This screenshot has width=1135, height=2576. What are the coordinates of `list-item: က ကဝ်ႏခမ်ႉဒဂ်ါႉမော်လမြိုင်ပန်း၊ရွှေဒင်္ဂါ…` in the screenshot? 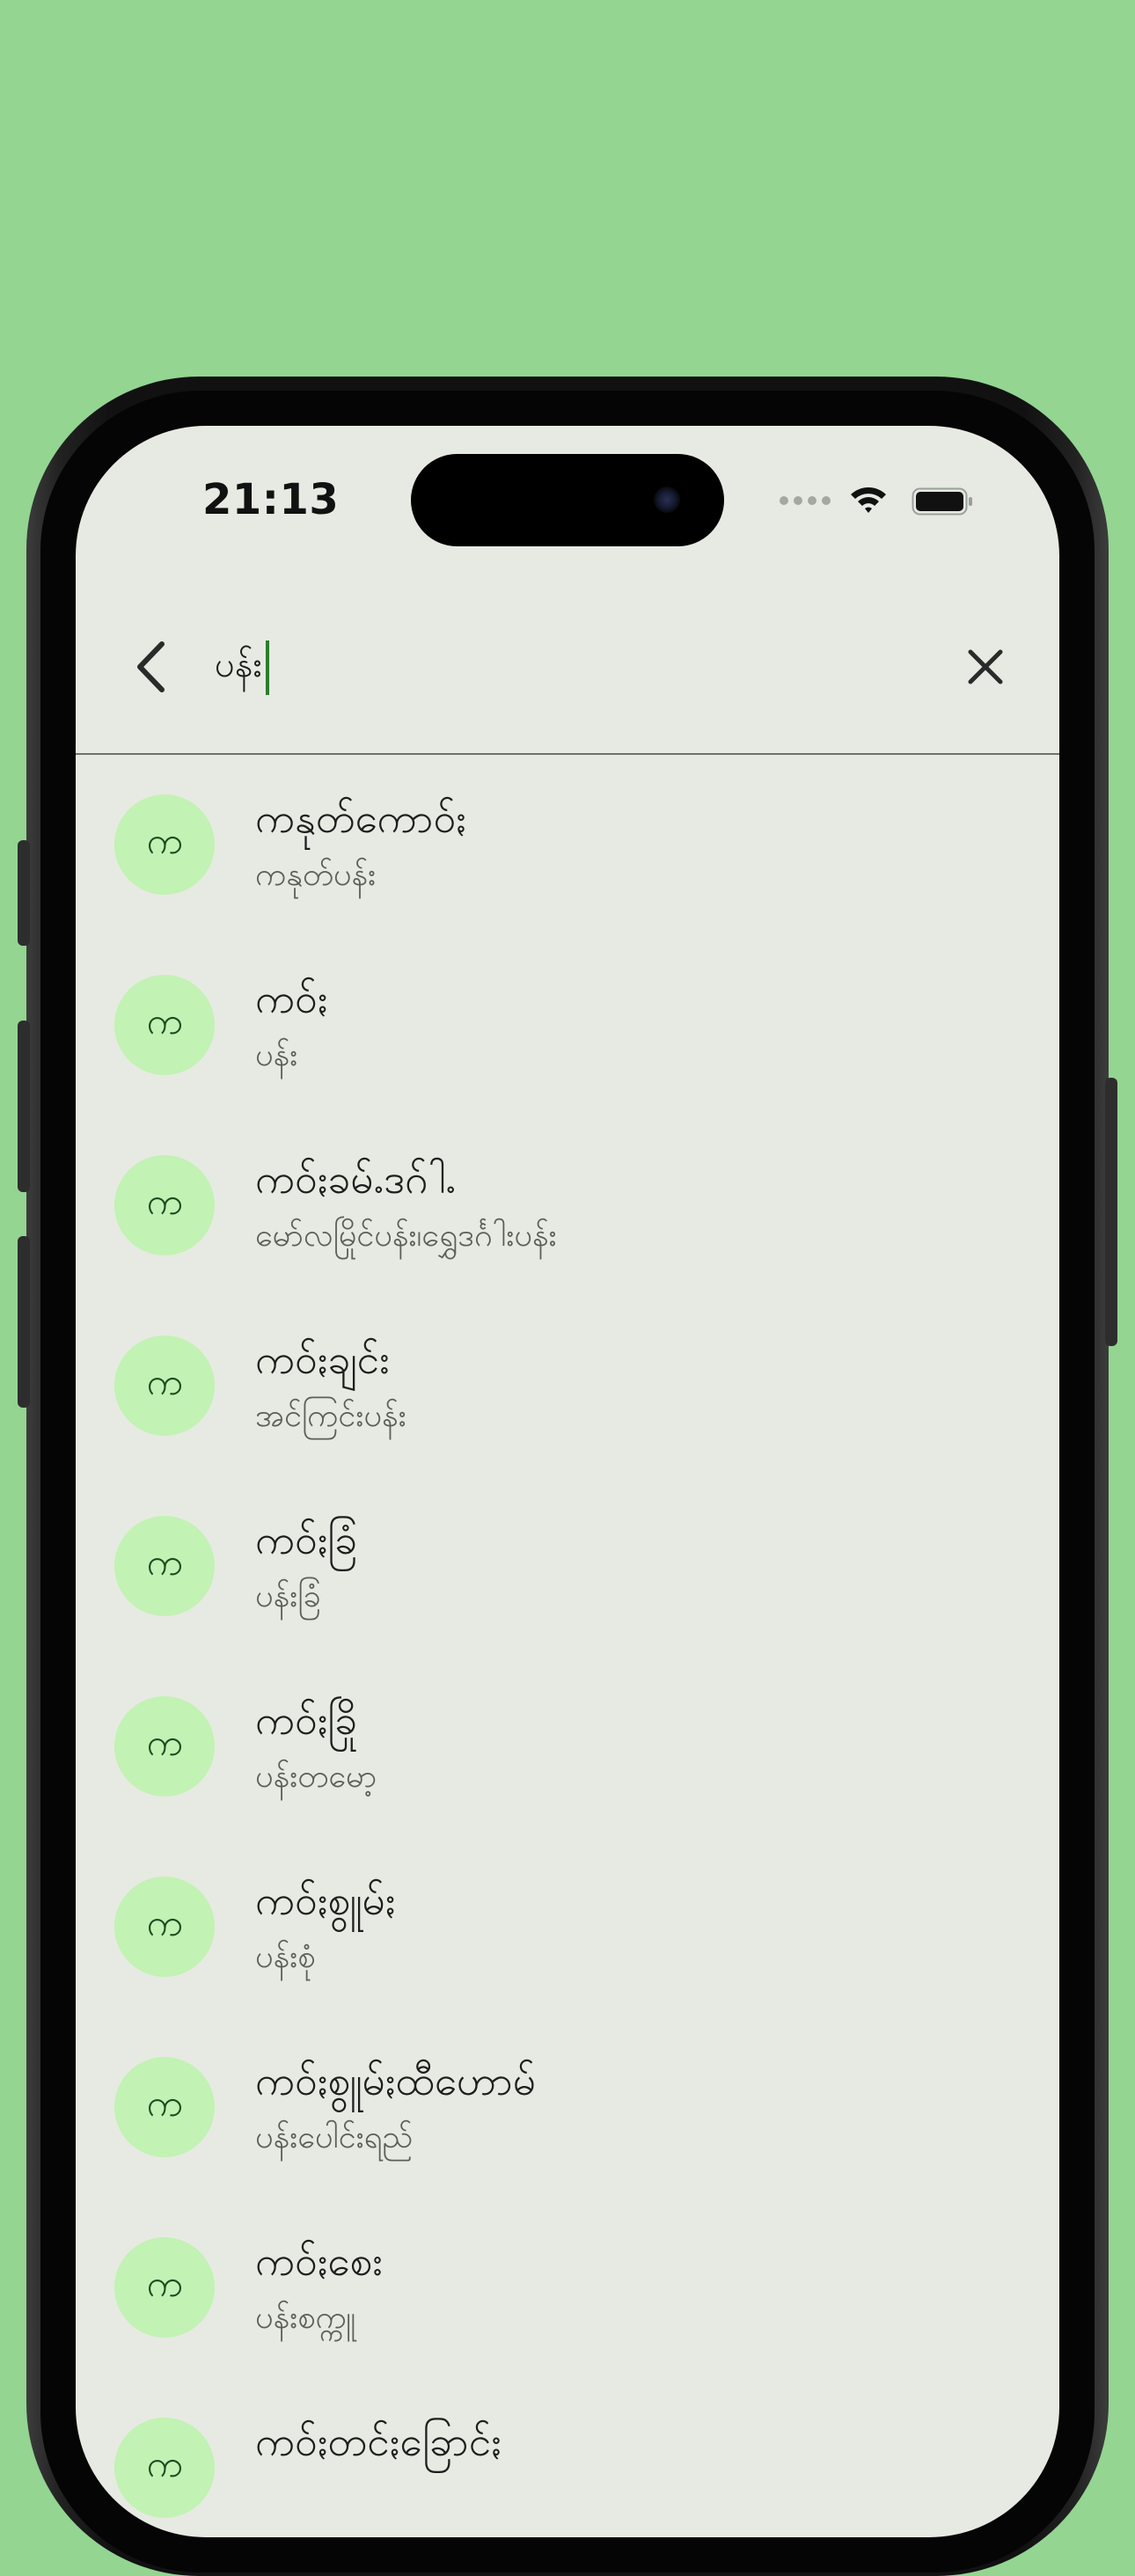 It's located at (567, 1206).